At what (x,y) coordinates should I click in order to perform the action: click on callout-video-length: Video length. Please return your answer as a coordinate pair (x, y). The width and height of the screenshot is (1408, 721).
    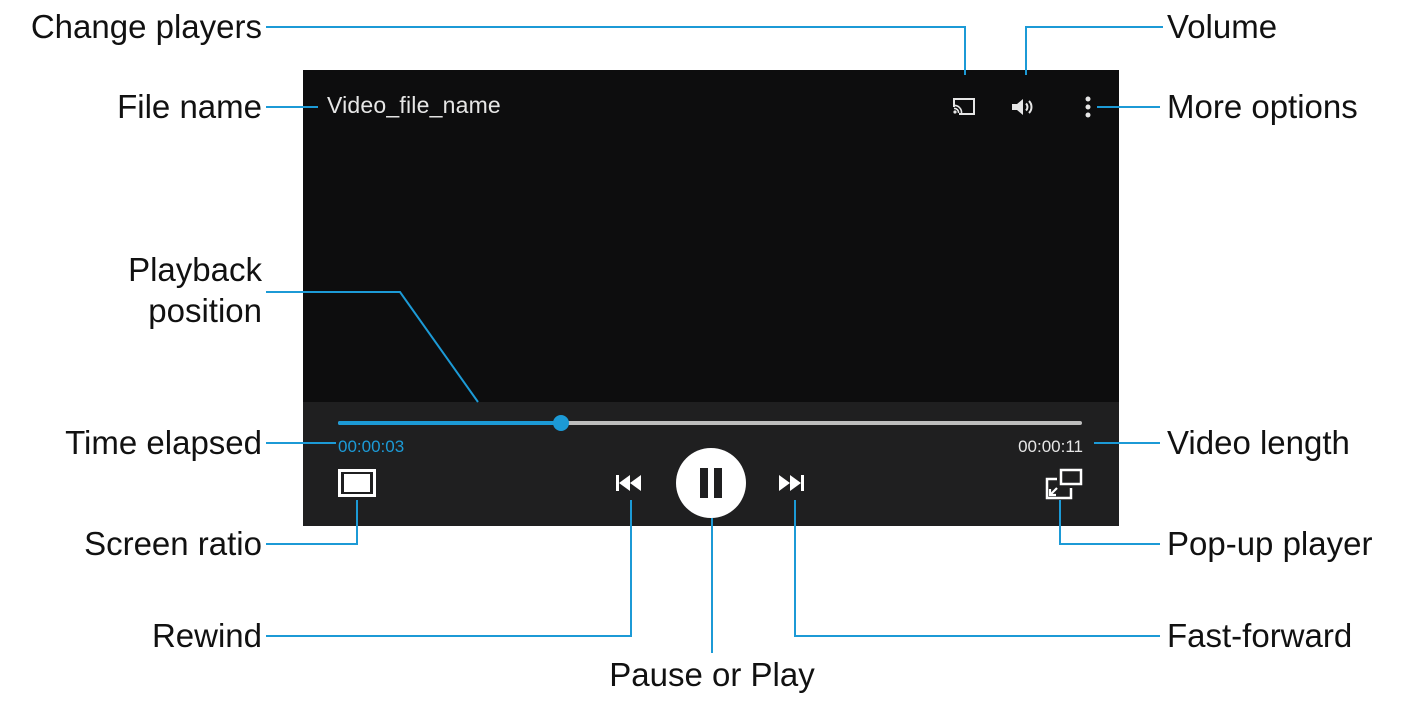
    Looking at the image, I should click on (1258, 442).